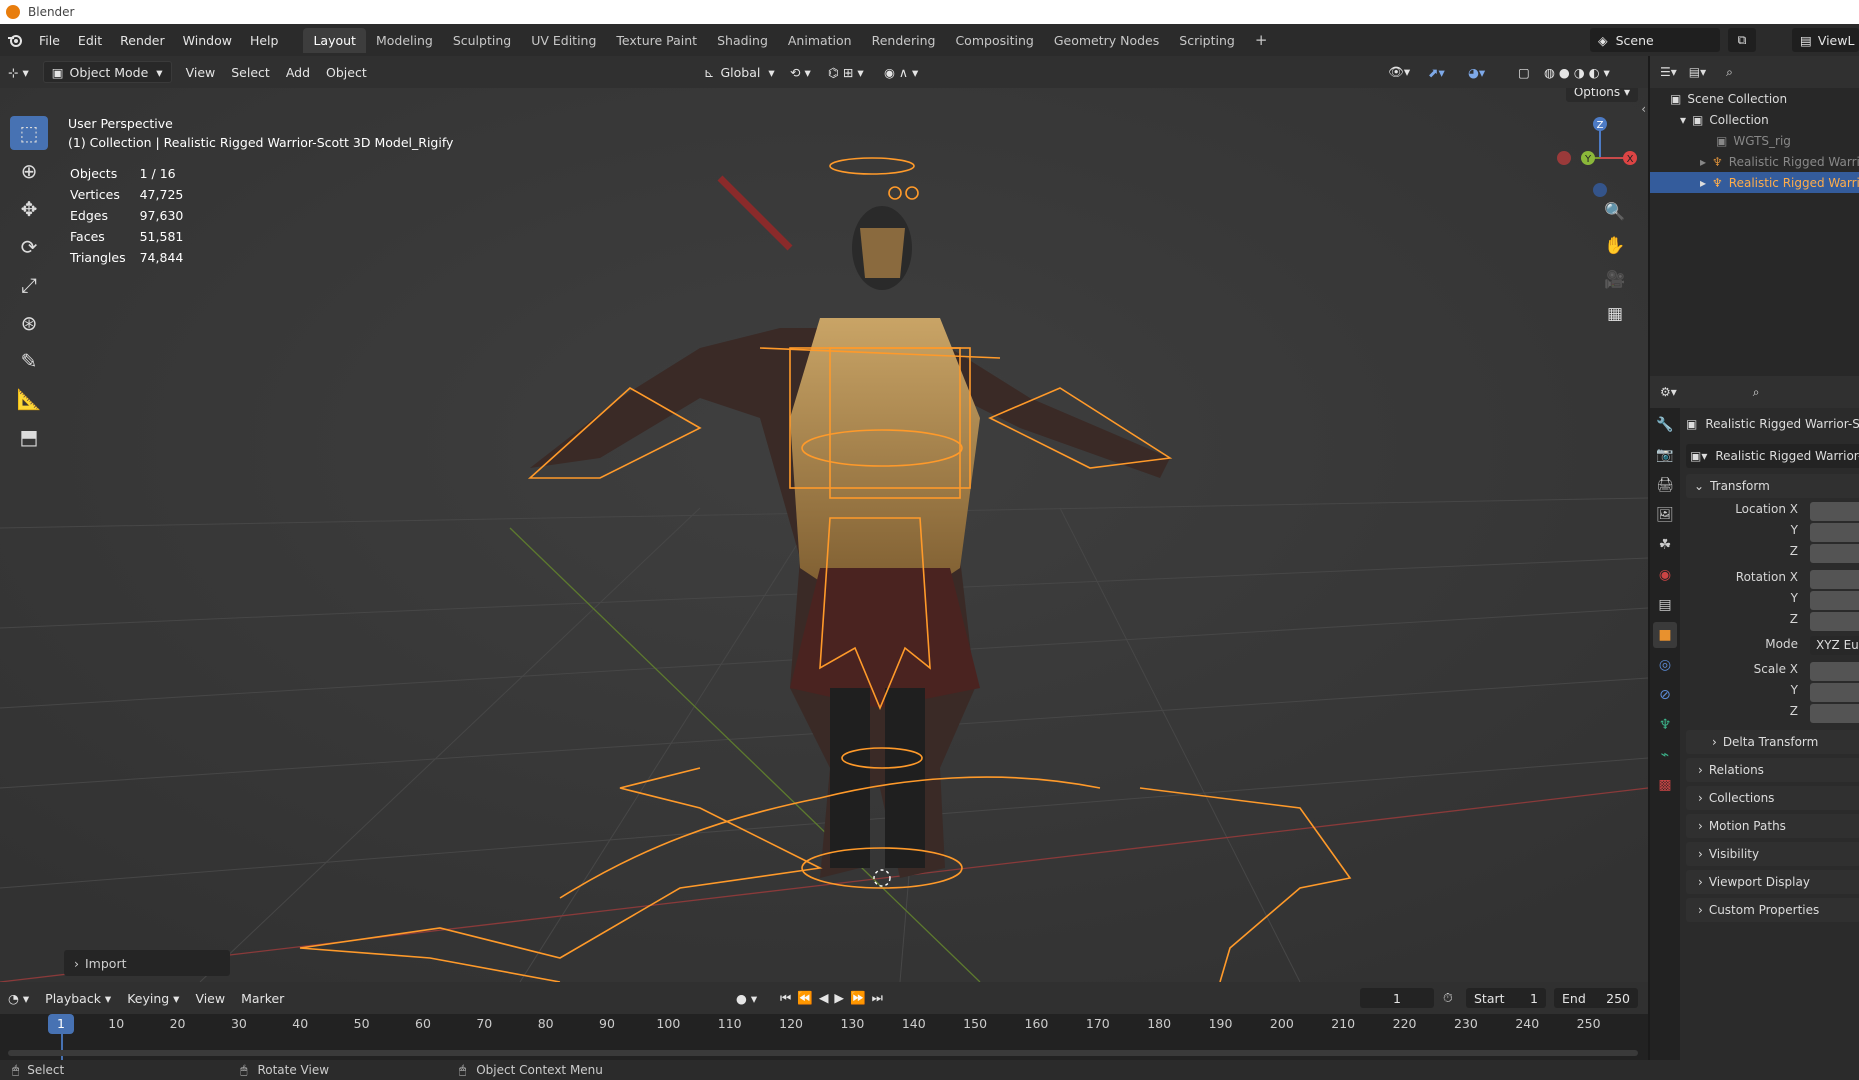 This screenshot has width=1859, height=1080. Describe the element at coordinates (29, 133) in the screenshot. I see `select-box-icon: ⬚` at that location.